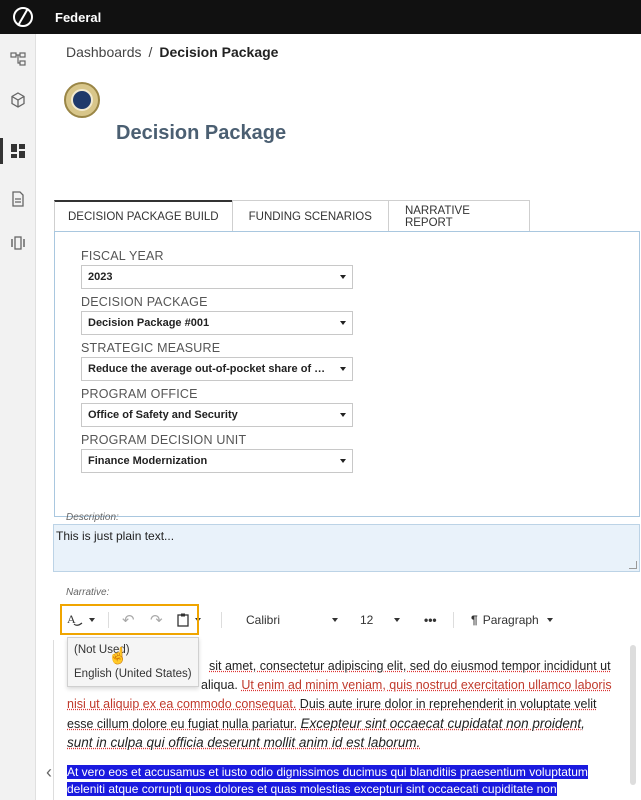 The height and width of the screenshot is (800, 641). Describe the element at coordinates (217, 323) in the screenshot. I see `decision-package-select: Decision Package #001` at that location.